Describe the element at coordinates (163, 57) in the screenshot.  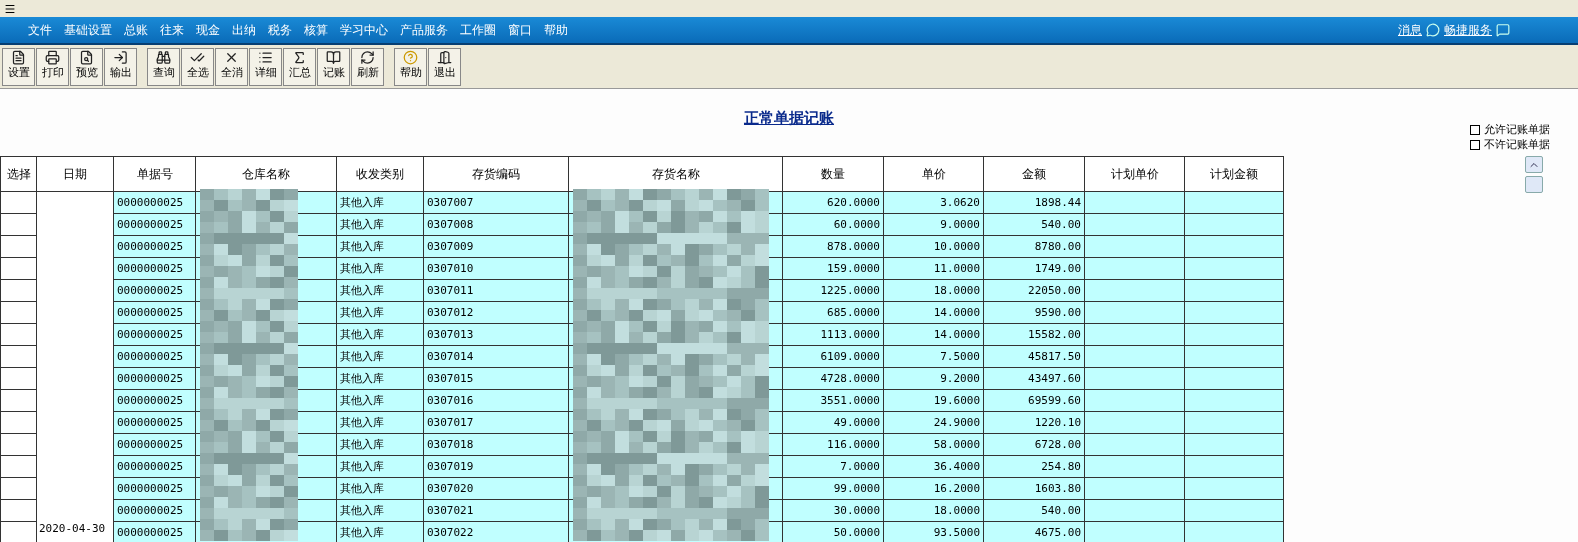
I see `binoculars-icon` at that location.